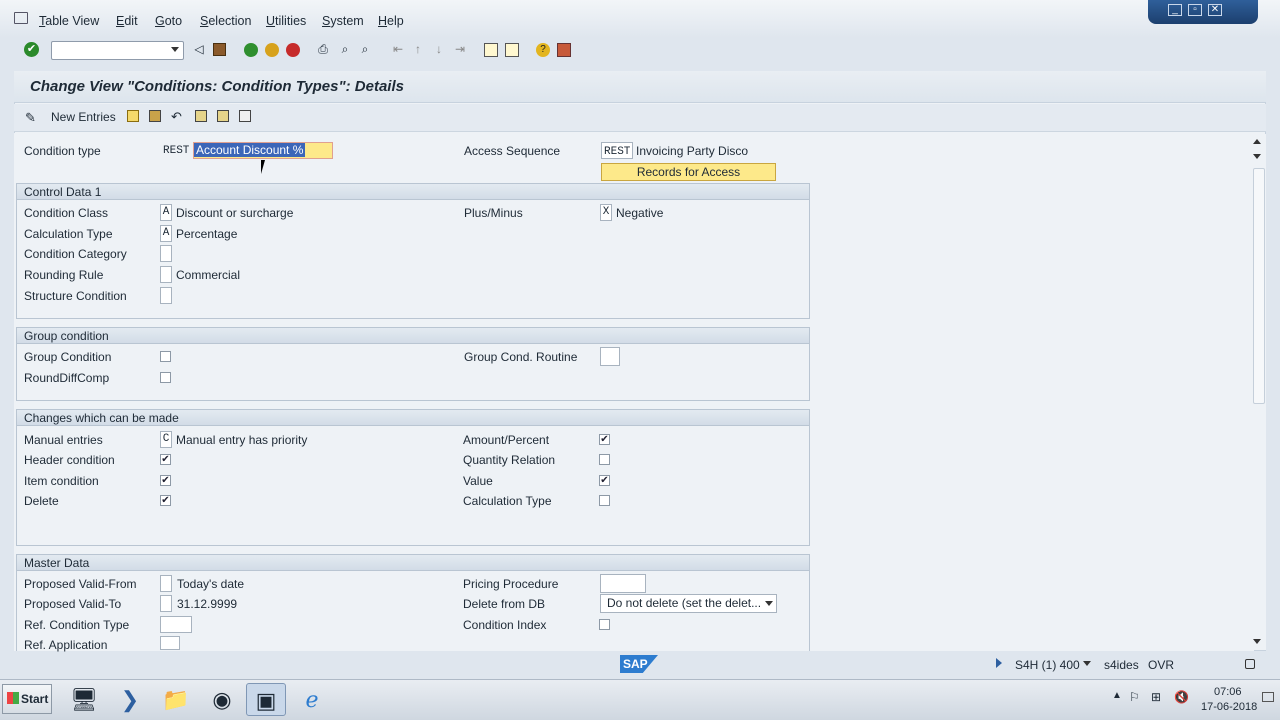 This screenshot has width=1280, height=720. I want to click on enter-icon: ✔, so click(31, 49).